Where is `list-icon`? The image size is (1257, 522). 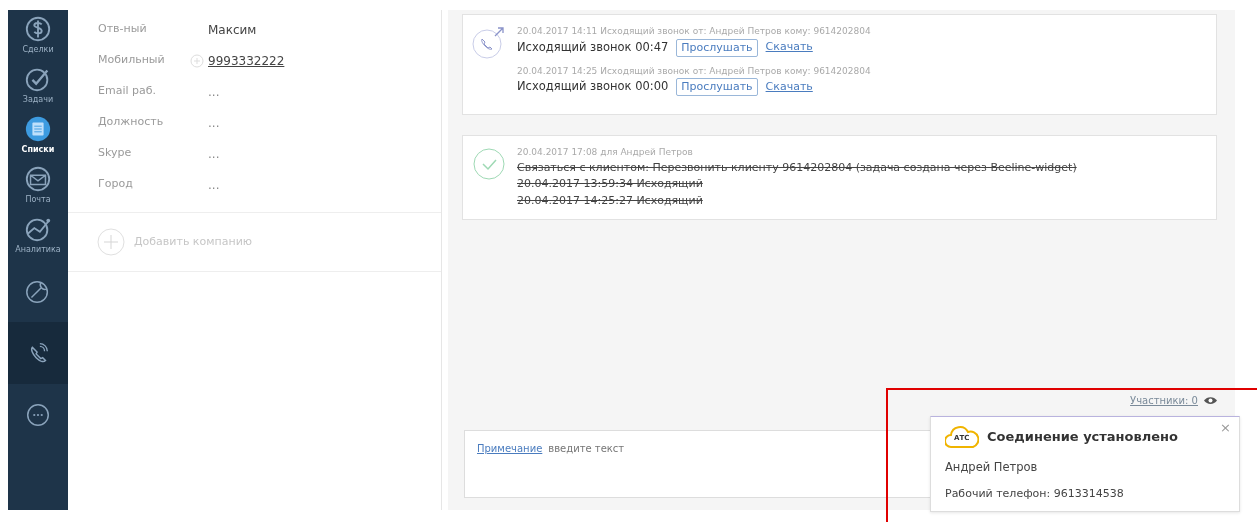
list-icon is located at coordinates (38, 128).